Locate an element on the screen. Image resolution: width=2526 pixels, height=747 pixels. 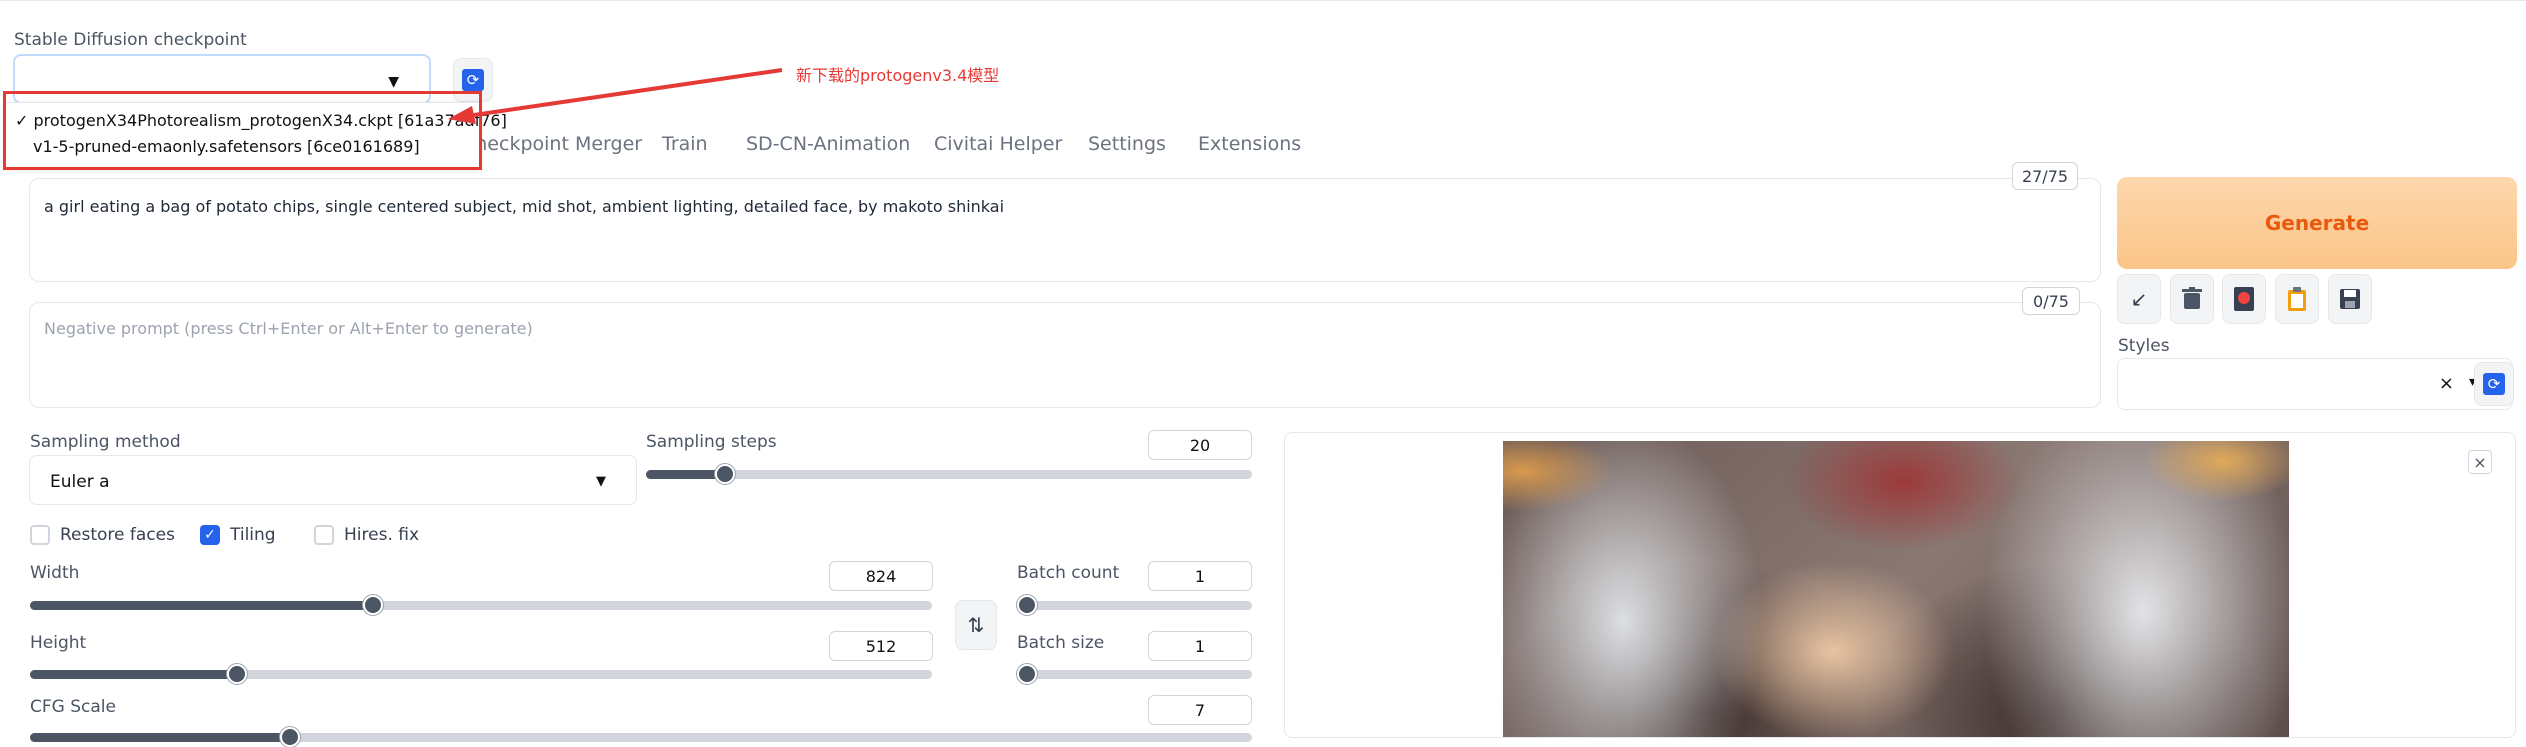
refresh-icon: ⟳ is located at coordinates (2494, 384).